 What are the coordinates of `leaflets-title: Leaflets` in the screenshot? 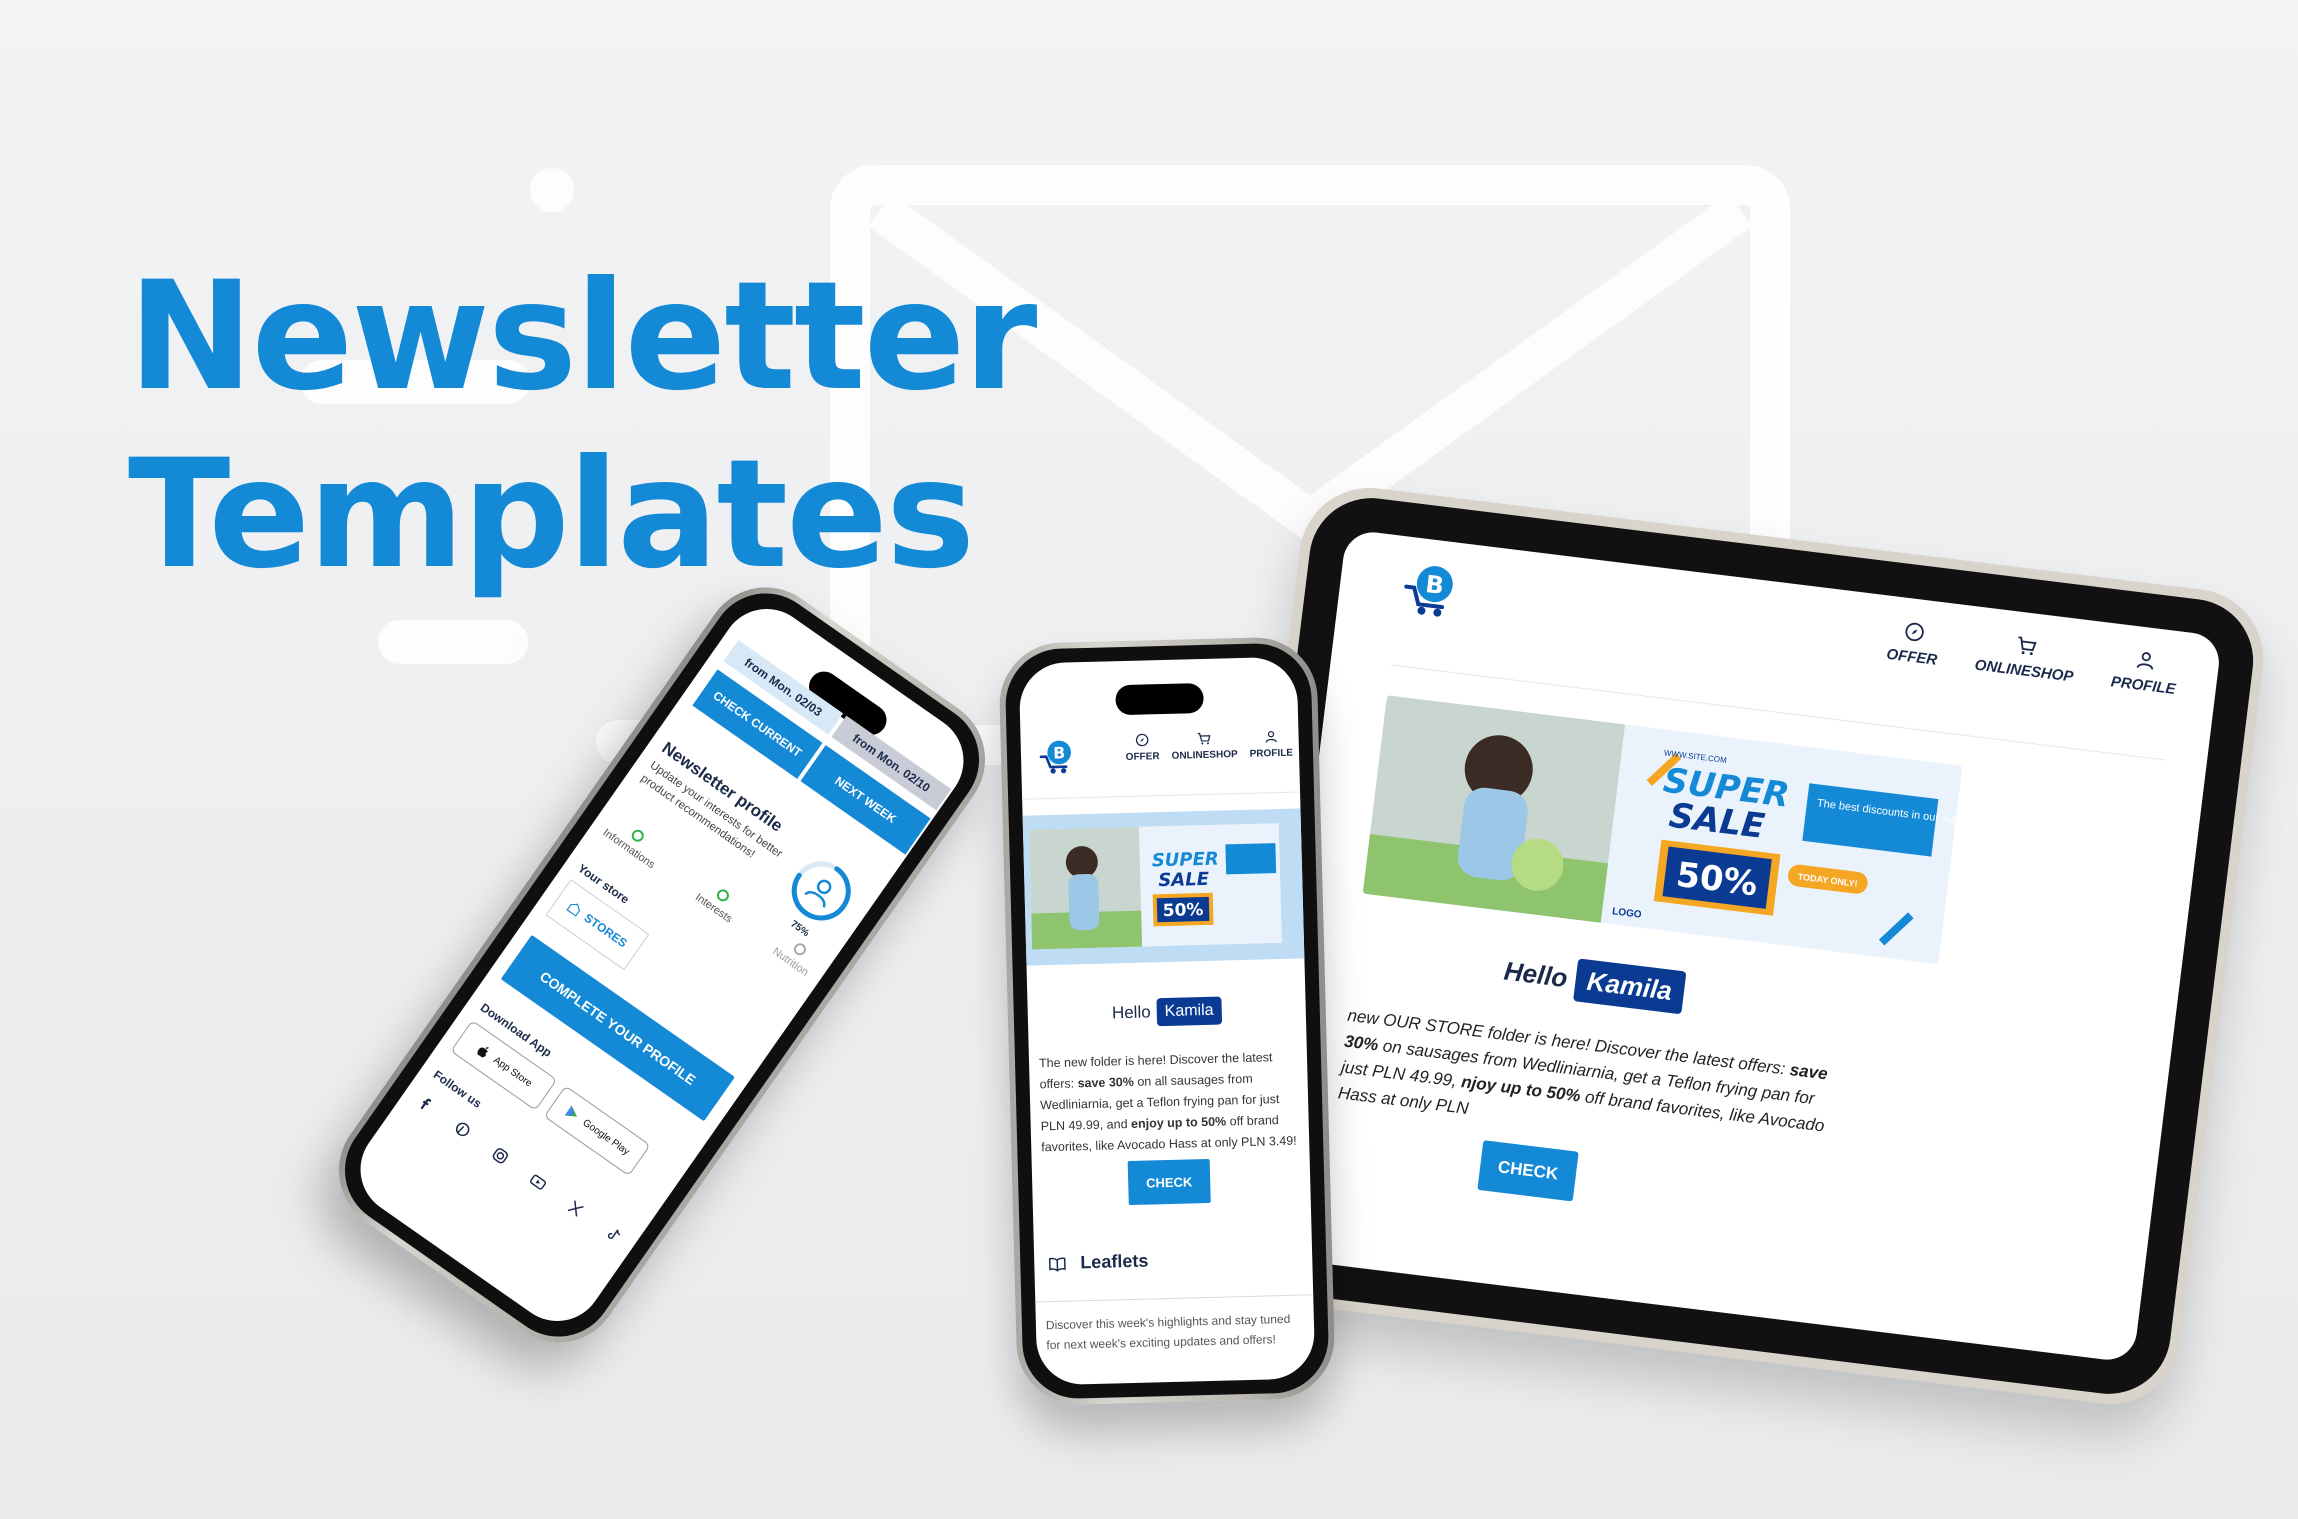 It's located at (1114, 1261).